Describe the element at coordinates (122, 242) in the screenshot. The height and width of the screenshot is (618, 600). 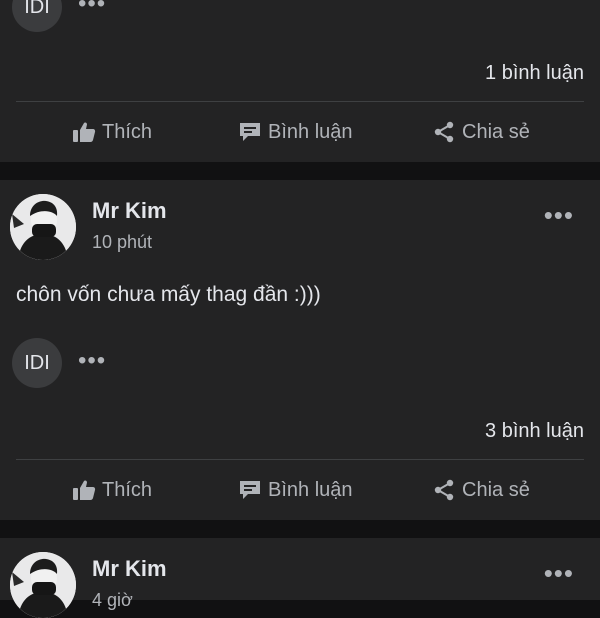
I see `post-time: 10 phút` at that location.